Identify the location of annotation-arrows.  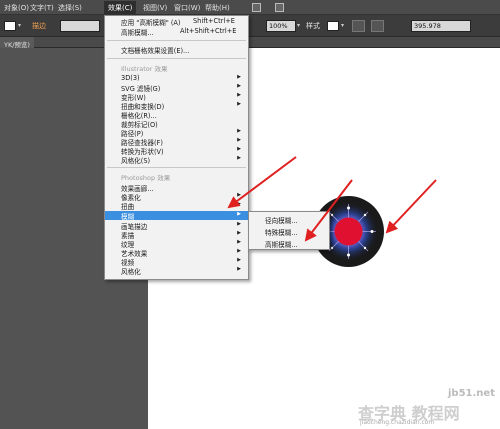
(332, 199).